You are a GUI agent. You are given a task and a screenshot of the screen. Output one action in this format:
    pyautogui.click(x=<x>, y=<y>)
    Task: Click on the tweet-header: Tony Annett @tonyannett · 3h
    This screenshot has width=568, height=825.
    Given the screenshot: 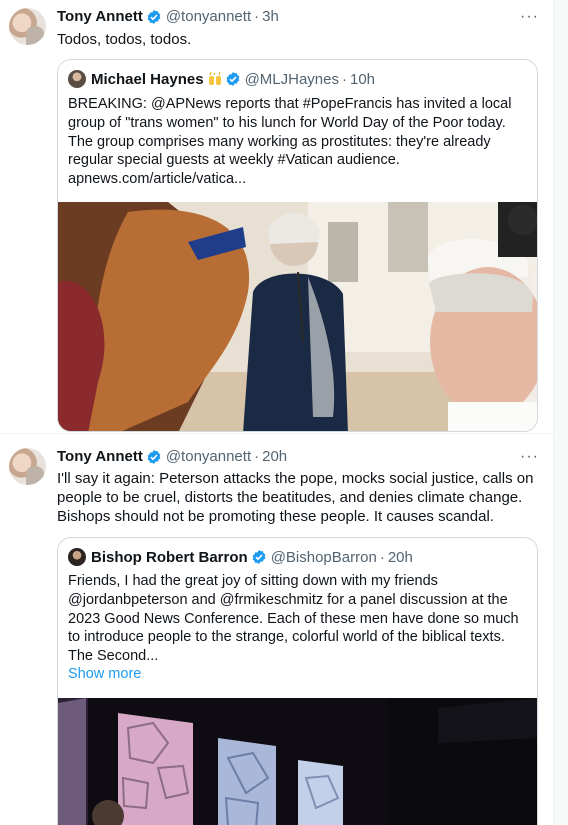 What is the action you would take?
    pyautogui.click(x=168, y=16)
    